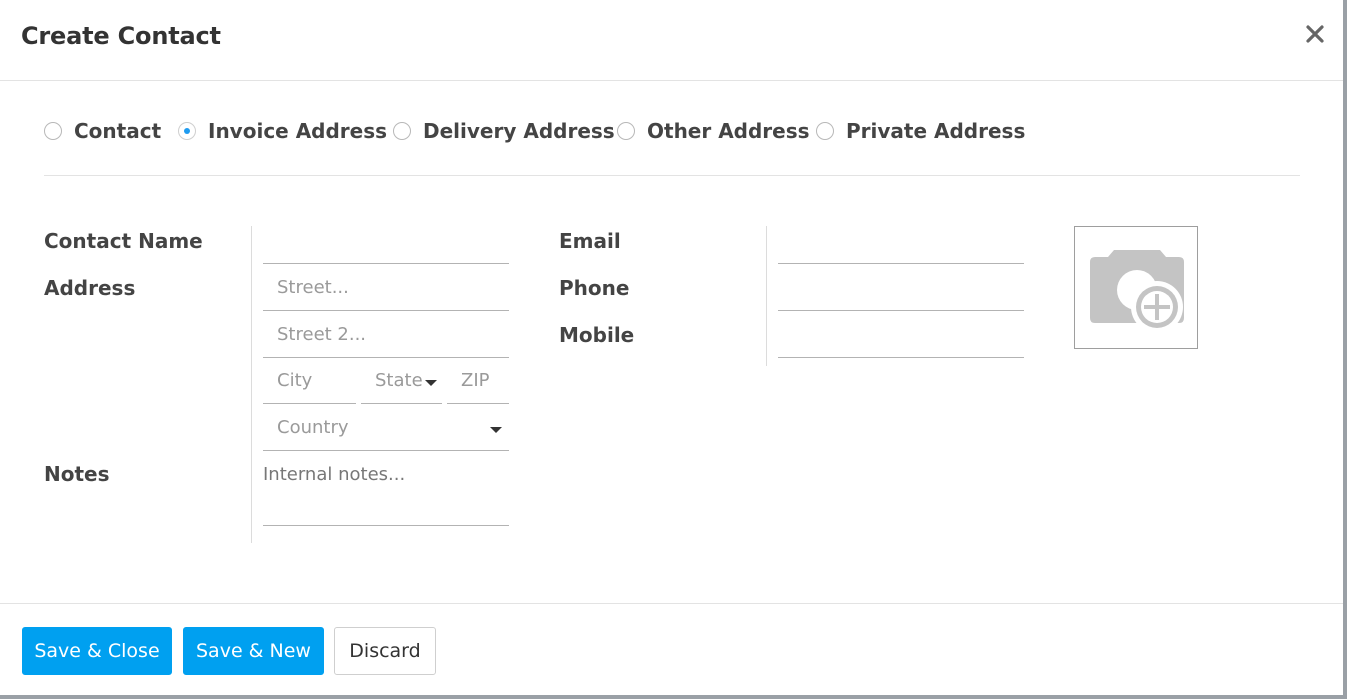  Describe the element at coordinates (519, 131) in the screenshot. I see `radio-label: Delivery Address` at that location.